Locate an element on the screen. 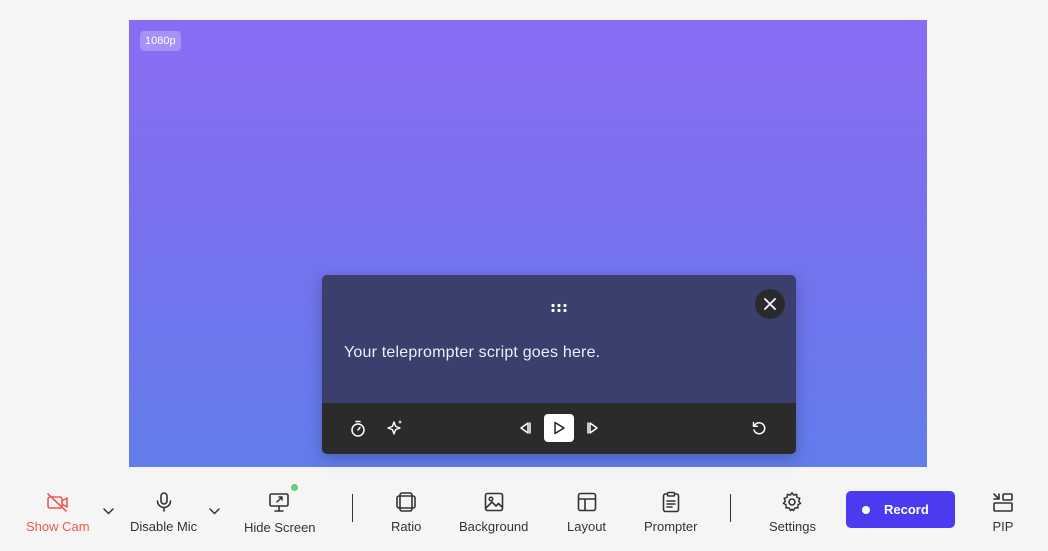 The height and width of the screenshot is (551, 1048). next-button is located at coordinates (593, 428).